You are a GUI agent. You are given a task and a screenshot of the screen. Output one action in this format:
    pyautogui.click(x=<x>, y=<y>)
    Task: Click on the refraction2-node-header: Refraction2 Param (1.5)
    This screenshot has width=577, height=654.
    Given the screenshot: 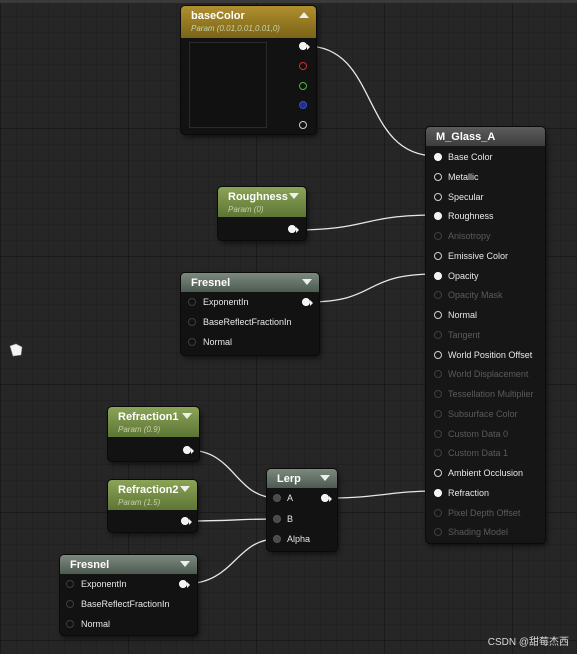 What is the action you would take?
    pyautogui.click(x=152, y=495)
    